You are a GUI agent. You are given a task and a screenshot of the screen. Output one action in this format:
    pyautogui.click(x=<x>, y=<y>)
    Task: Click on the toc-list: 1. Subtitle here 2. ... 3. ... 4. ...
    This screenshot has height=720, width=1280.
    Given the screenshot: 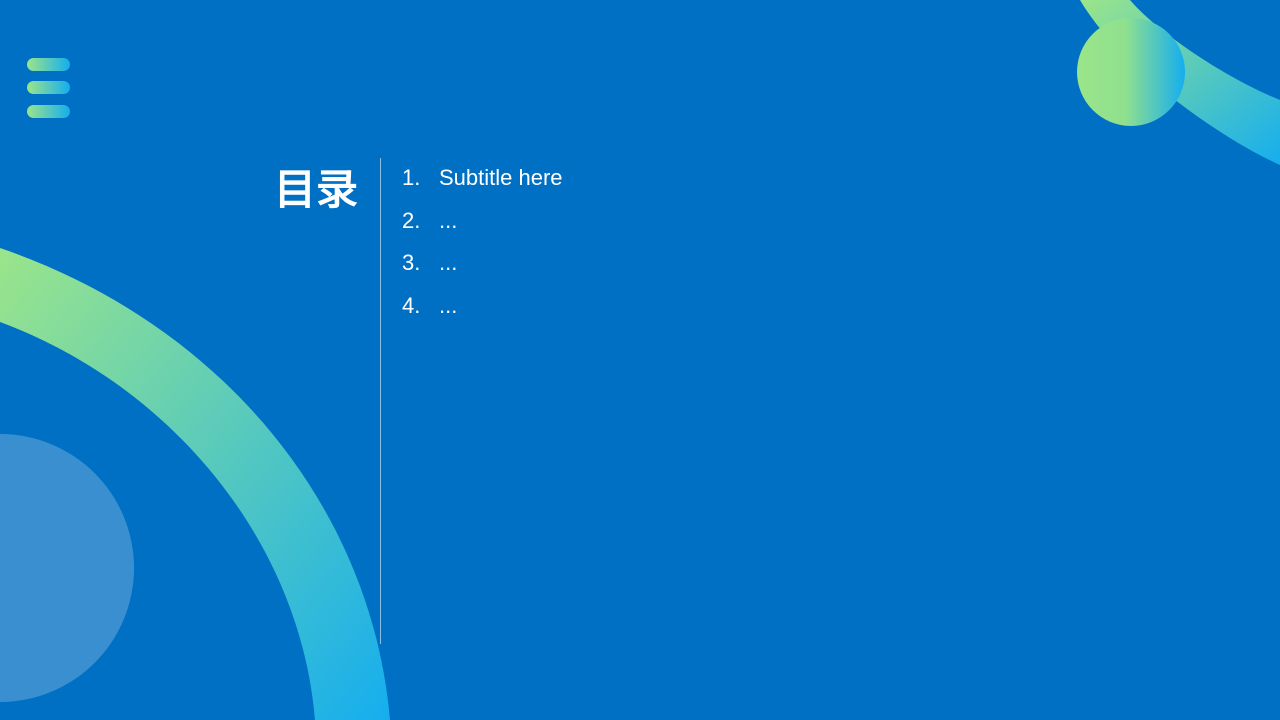 What is the action you would take?
    pyautogui.click(x=482, y=245)
    